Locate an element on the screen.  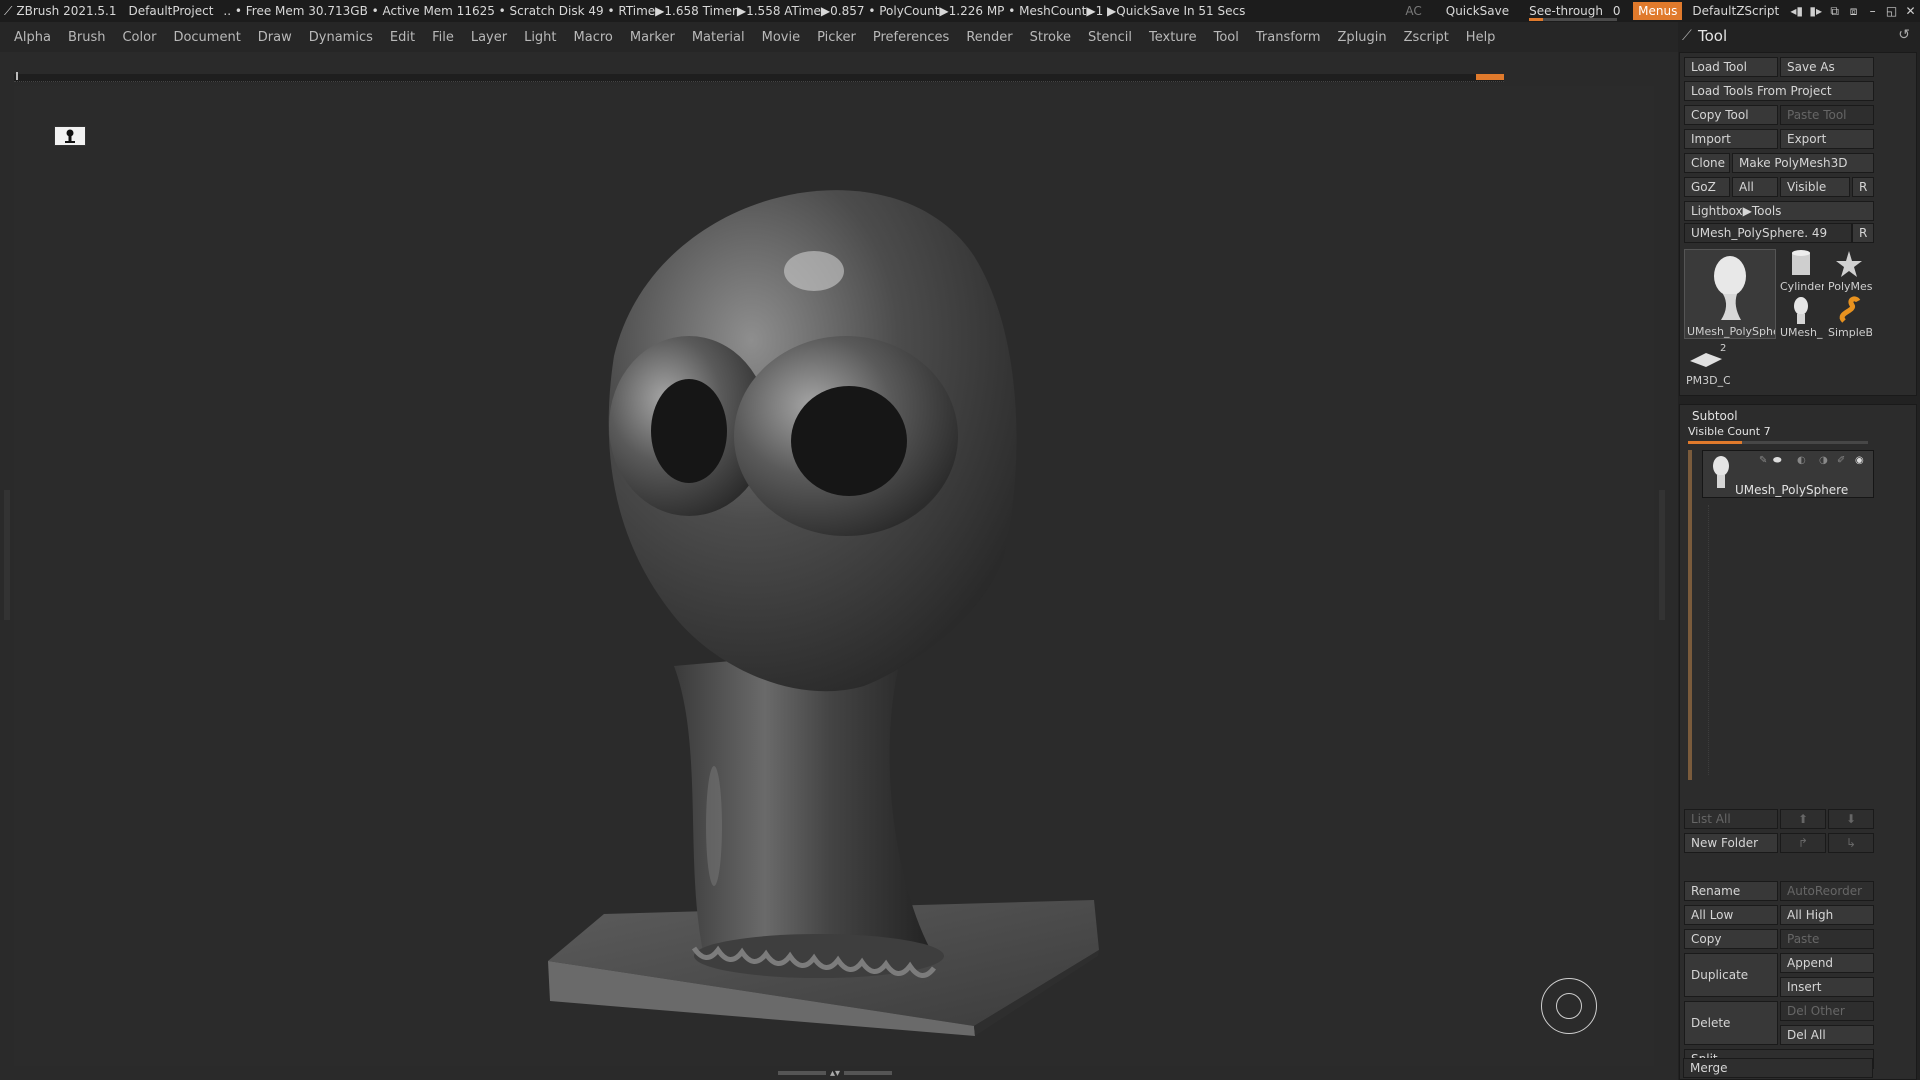
make-polymesh3d-button: Make PolyMesh3D is located at coordinates (1803, 163).